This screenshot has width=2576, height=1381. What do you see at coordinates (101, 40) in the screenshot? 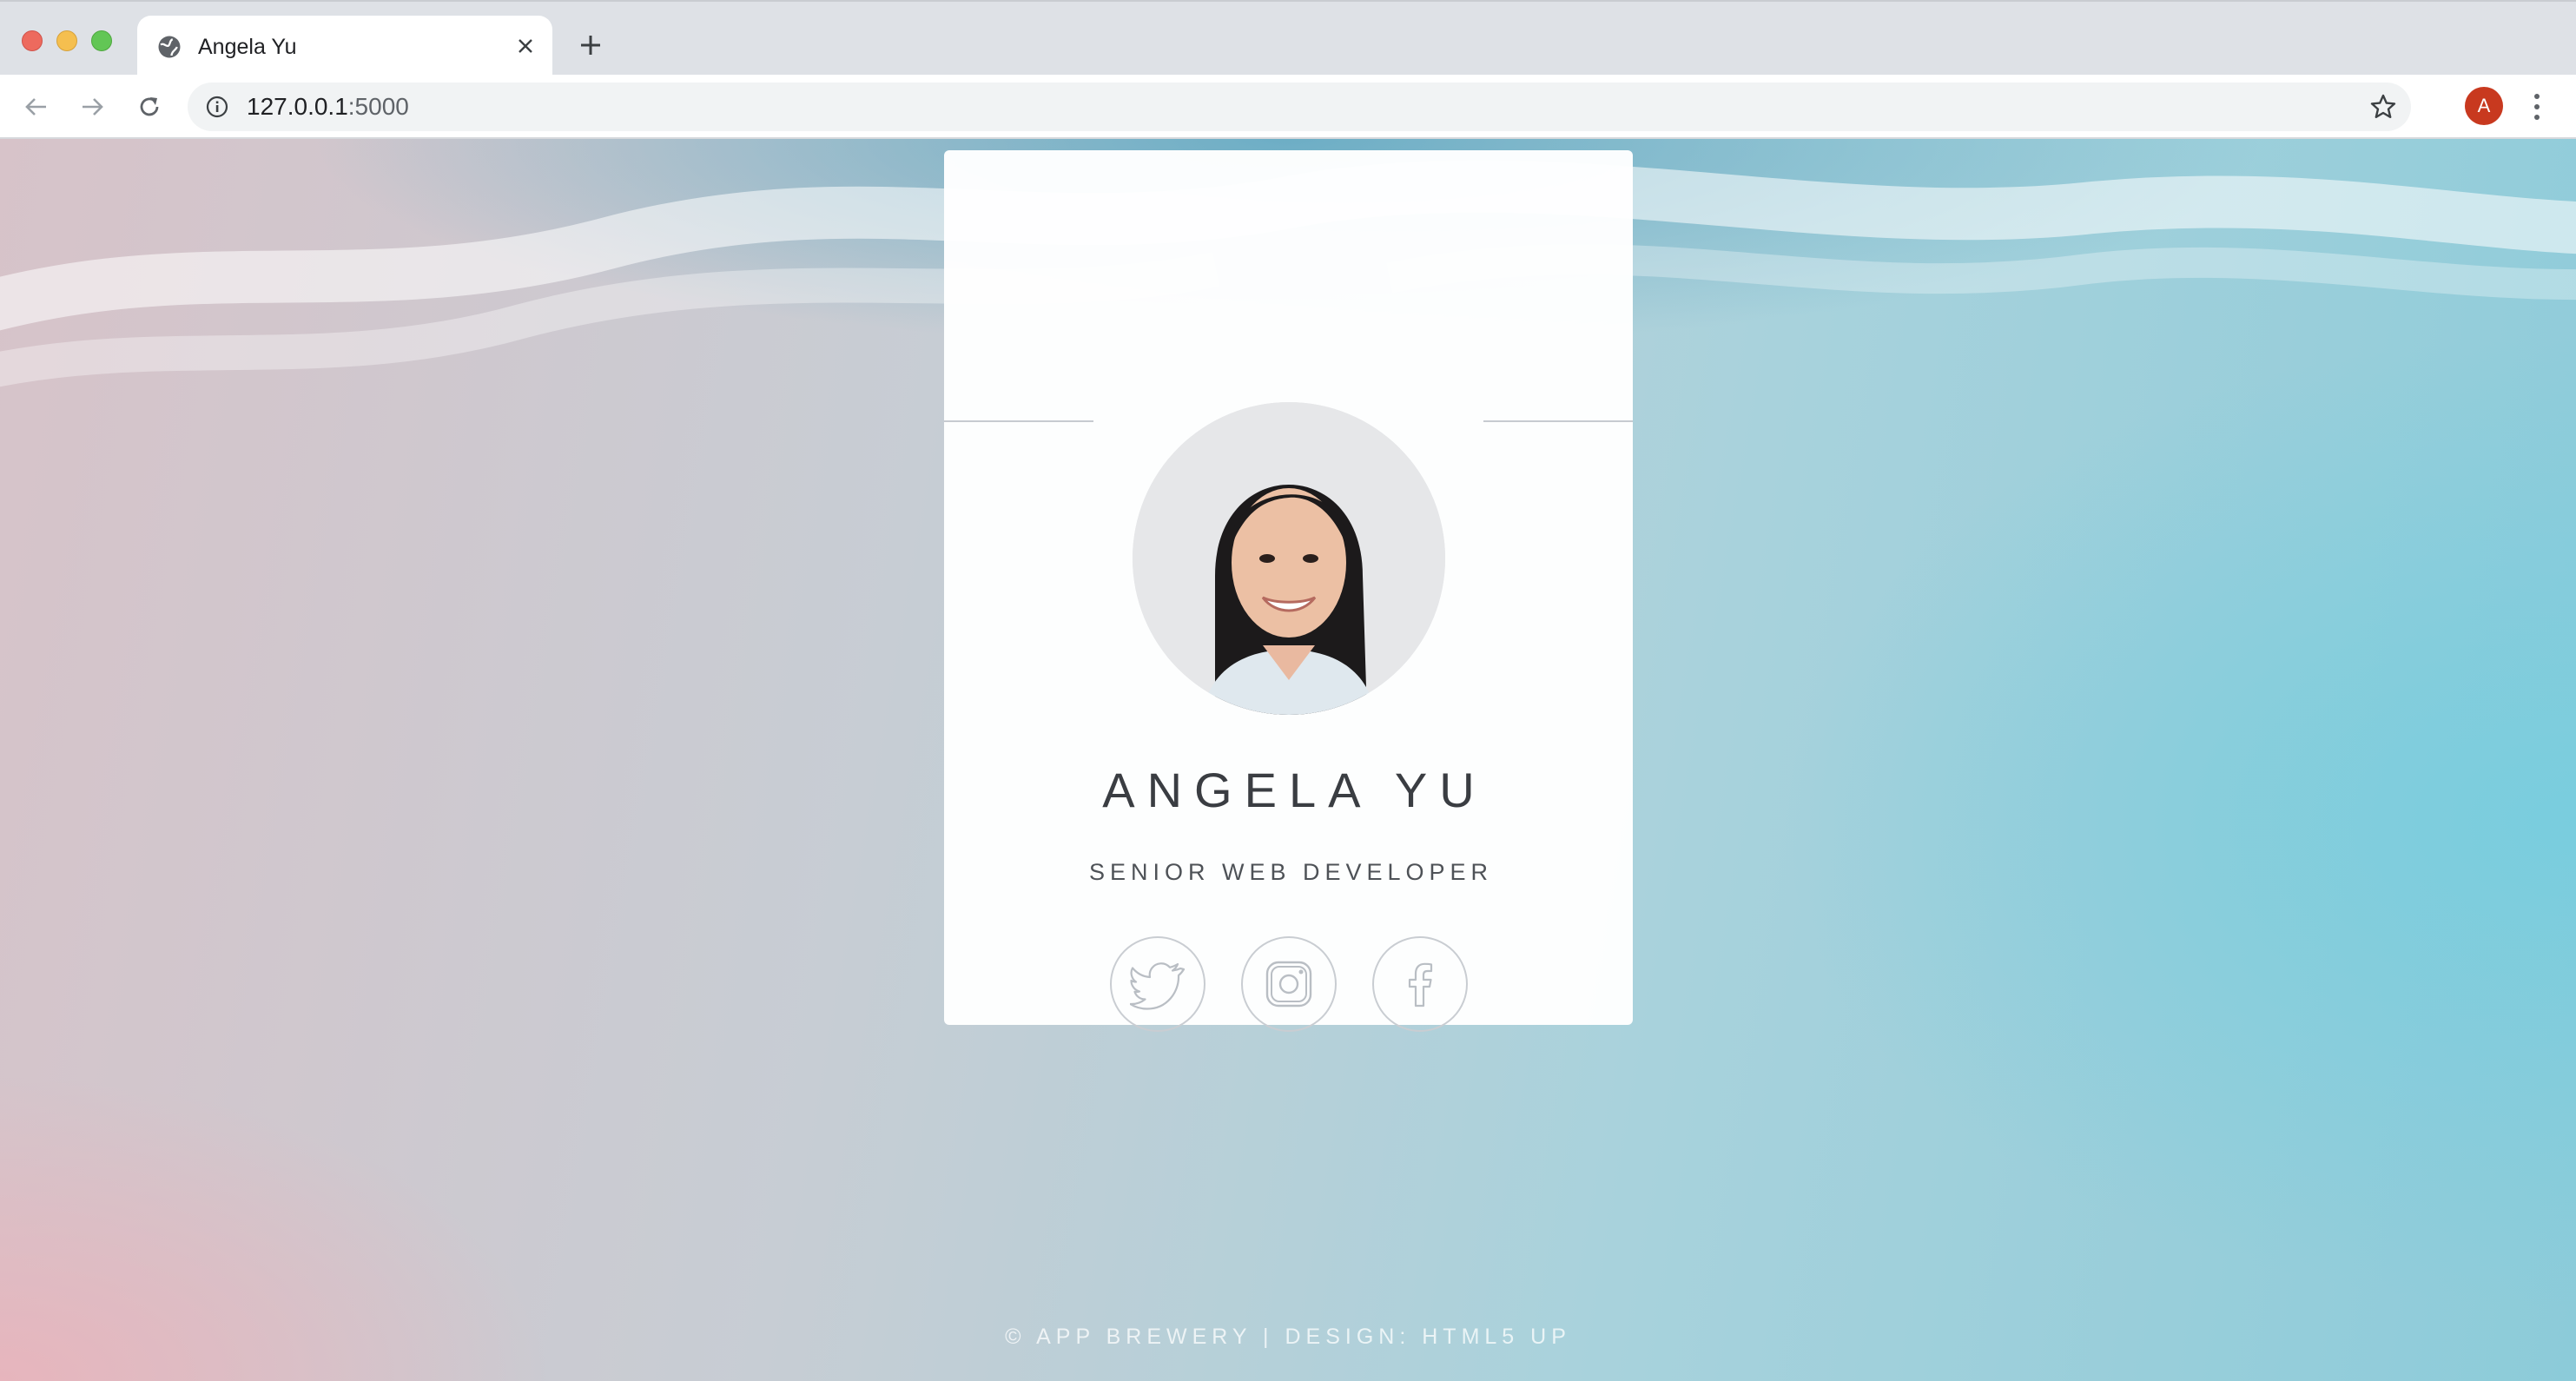
I see `maximize-window-button` at bounding box center [101, 40].